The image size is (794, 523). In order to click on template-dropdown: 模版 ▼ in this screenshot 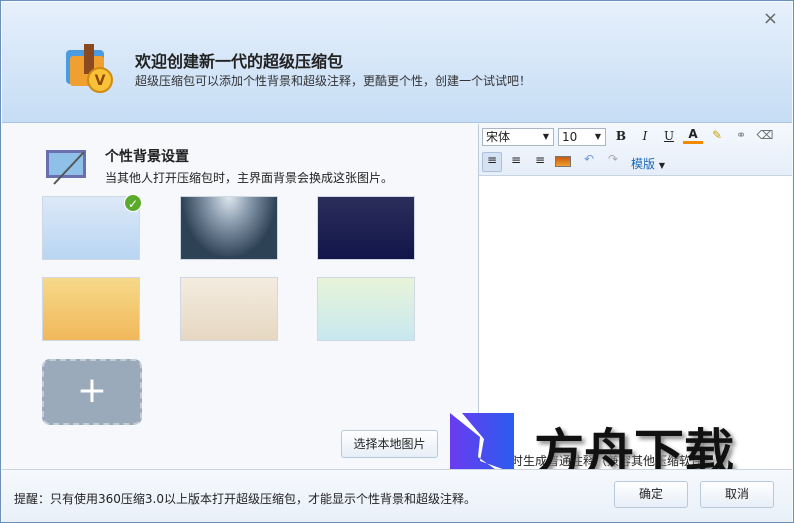, I will do `click(648, 163)`.